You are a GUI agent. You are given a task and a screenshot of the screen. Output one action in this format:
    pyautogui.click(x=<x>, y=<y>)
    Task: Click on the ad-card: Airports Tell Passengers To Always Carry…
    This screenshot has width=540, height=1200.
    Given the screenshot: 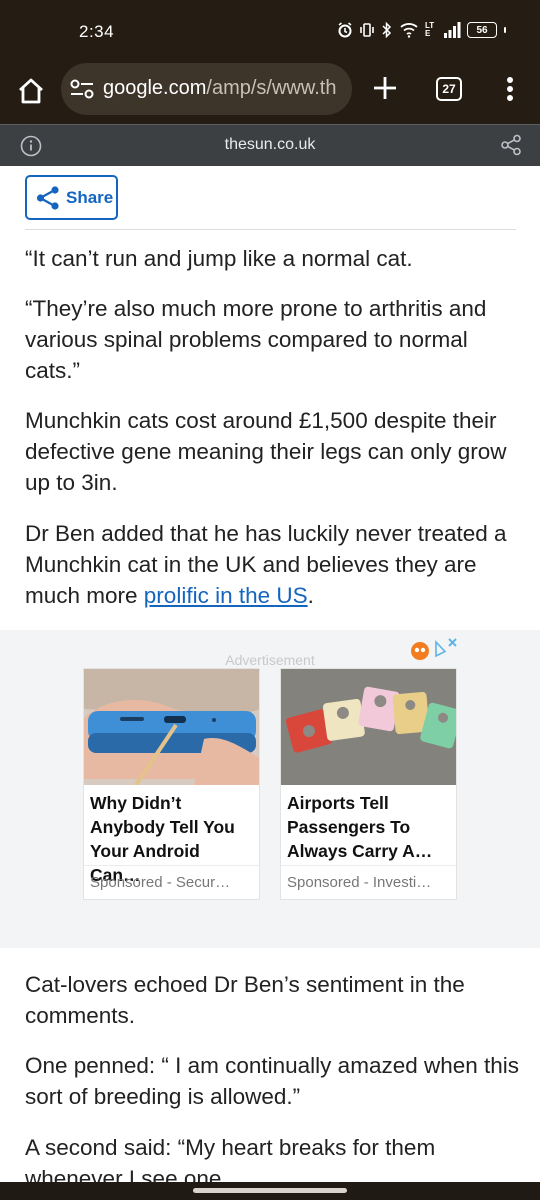 What is the action you would take?
    pyautogui.click(x=368, y=784)
    